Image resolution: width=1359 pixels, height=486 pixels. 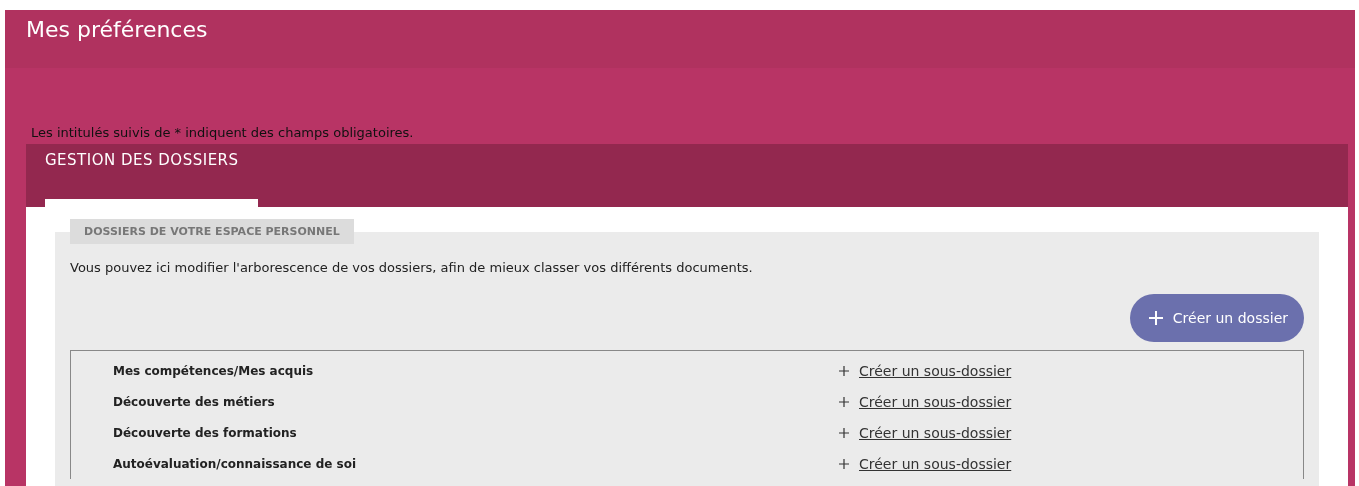 What do you see at coordinates (1216, 318) in the screenshot?
I see `create-folder-button: Créer un dossier` at bounding box center [1216, 318].